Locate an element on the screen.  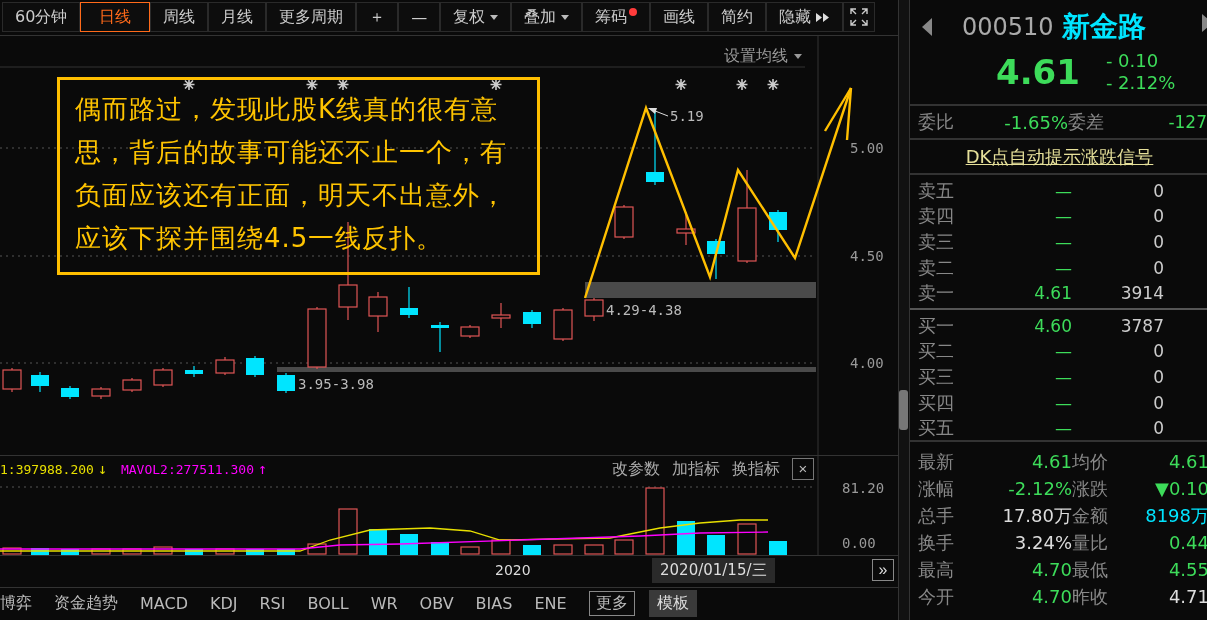
stat-label: 换手 is located at coordinates (936, 542).